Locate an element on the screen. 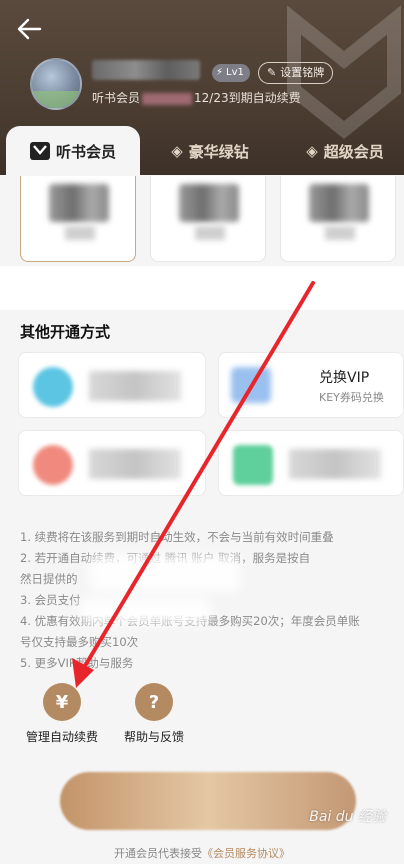 The image size is (404, 864). tab-super-vip: ◈ 超级会员 is located at coordinates (345, 151).